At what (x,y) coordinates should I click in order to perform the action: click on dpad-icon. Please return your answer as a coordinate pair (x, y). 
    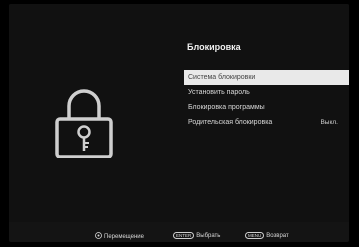
    Looking at the image, I should click on (98, 236).